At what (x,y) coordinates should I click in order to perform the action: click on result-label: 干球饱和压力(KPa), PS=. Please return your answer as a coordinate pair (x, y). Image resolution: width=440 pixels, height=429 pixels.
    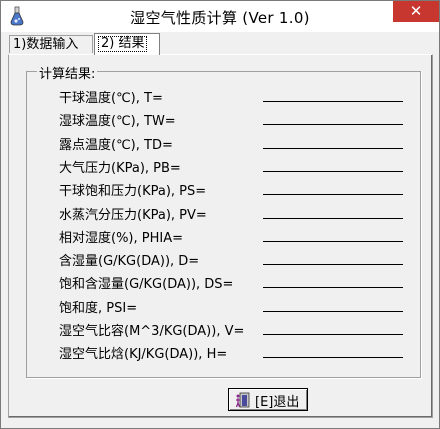
    Looking at the image, I should click on (133, 192).